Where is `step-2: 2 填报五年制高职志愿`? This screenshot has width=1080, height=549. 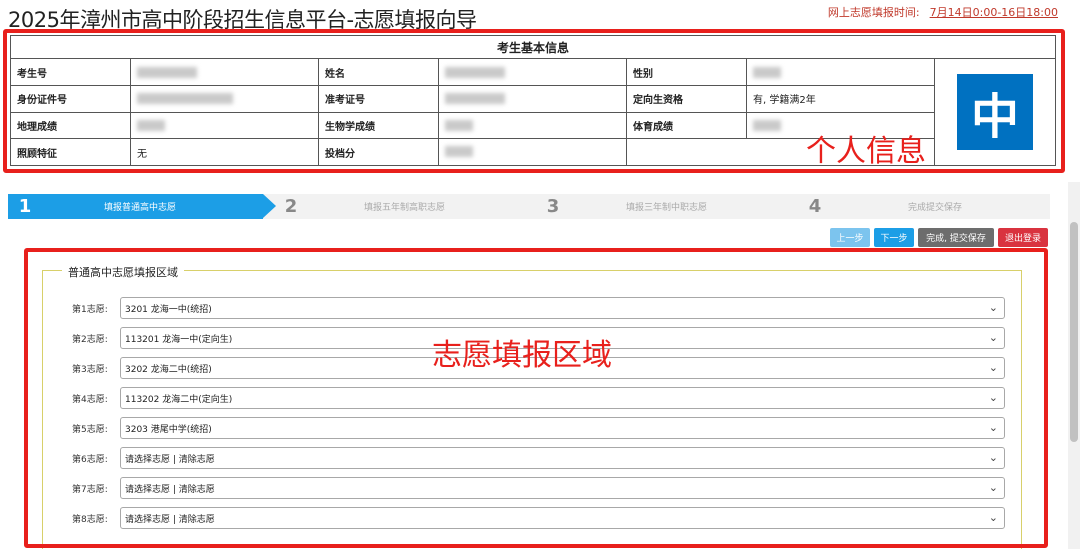
step-2: 2 填报五年制高职志愿 is located at coordinates (359, 206).